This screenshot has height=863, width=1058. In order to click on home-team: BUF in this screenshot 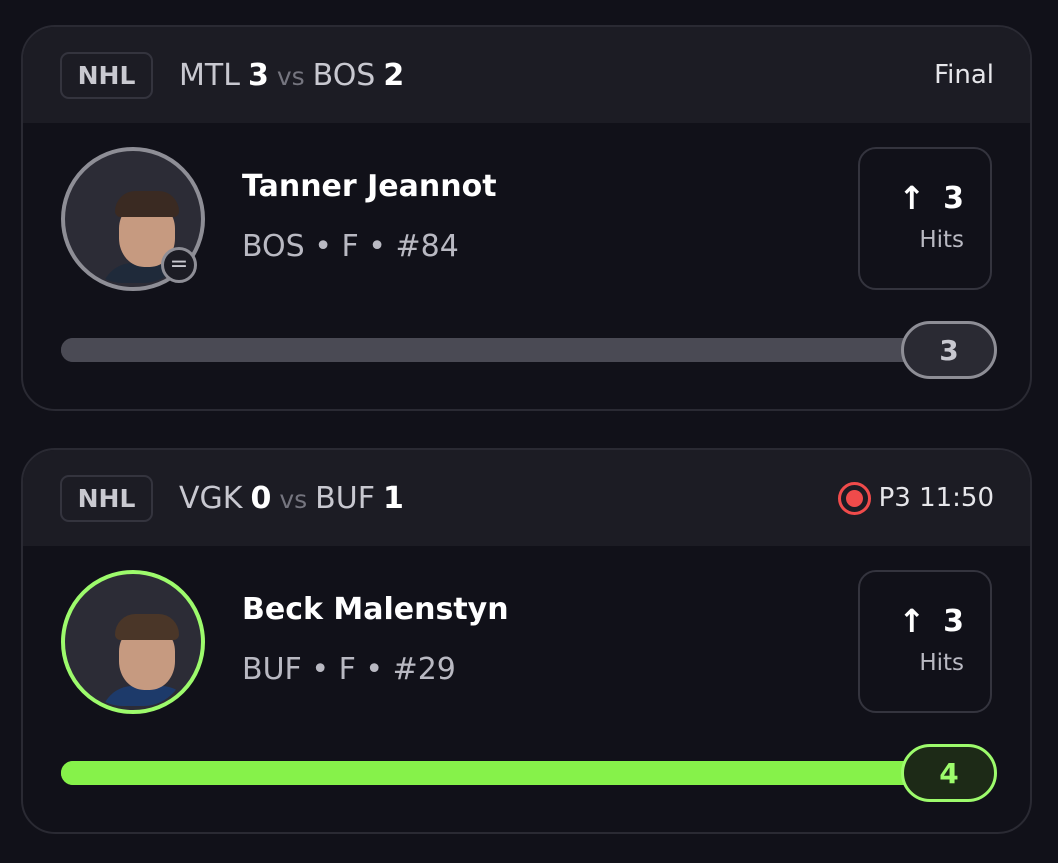, I will do `click(345, 498)`.